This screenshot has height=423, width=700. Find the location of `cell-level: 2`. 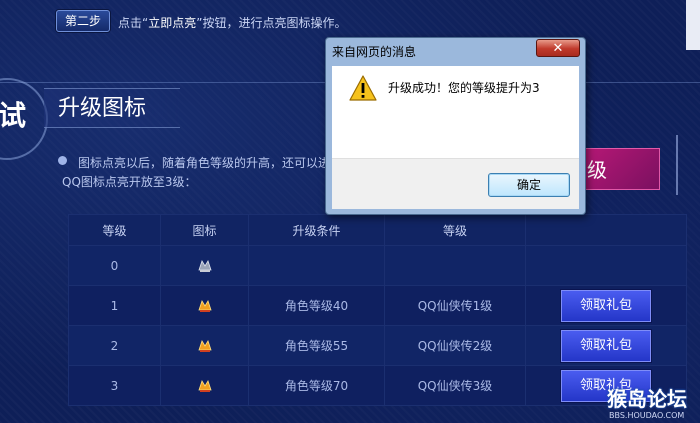

cell-level: 2 is located at coordinates (114, 345).